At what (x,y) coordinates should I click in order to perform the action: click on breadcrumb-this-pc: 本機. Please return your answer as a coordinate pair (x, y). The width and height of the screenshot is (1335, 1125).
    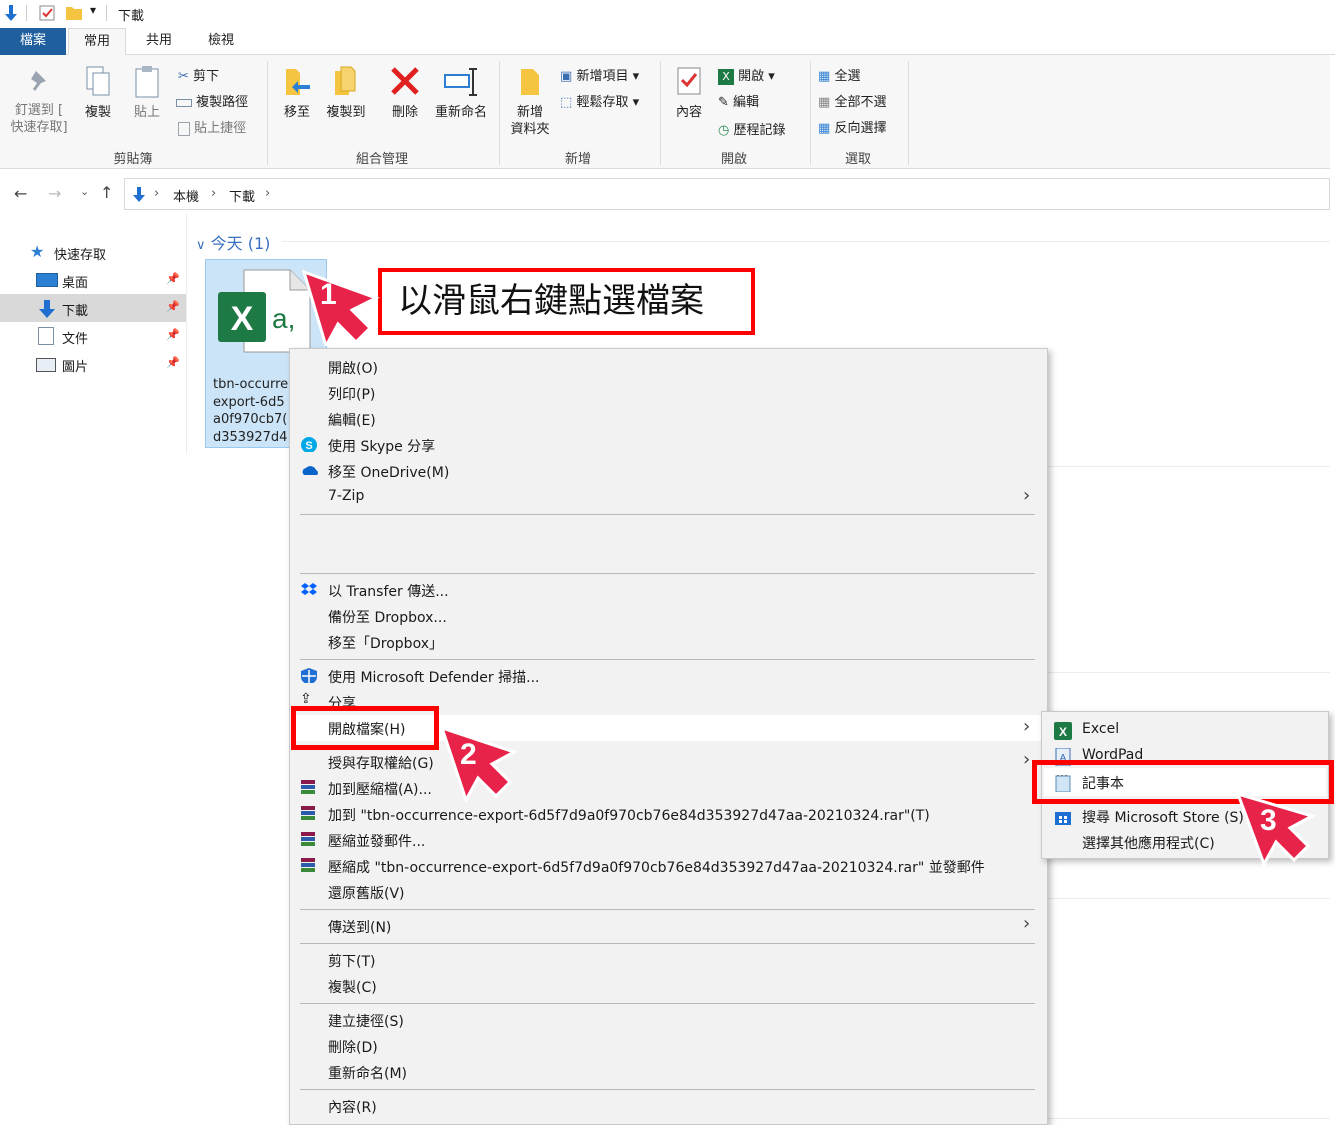
    Looking at the image, I should click on (186, 195).